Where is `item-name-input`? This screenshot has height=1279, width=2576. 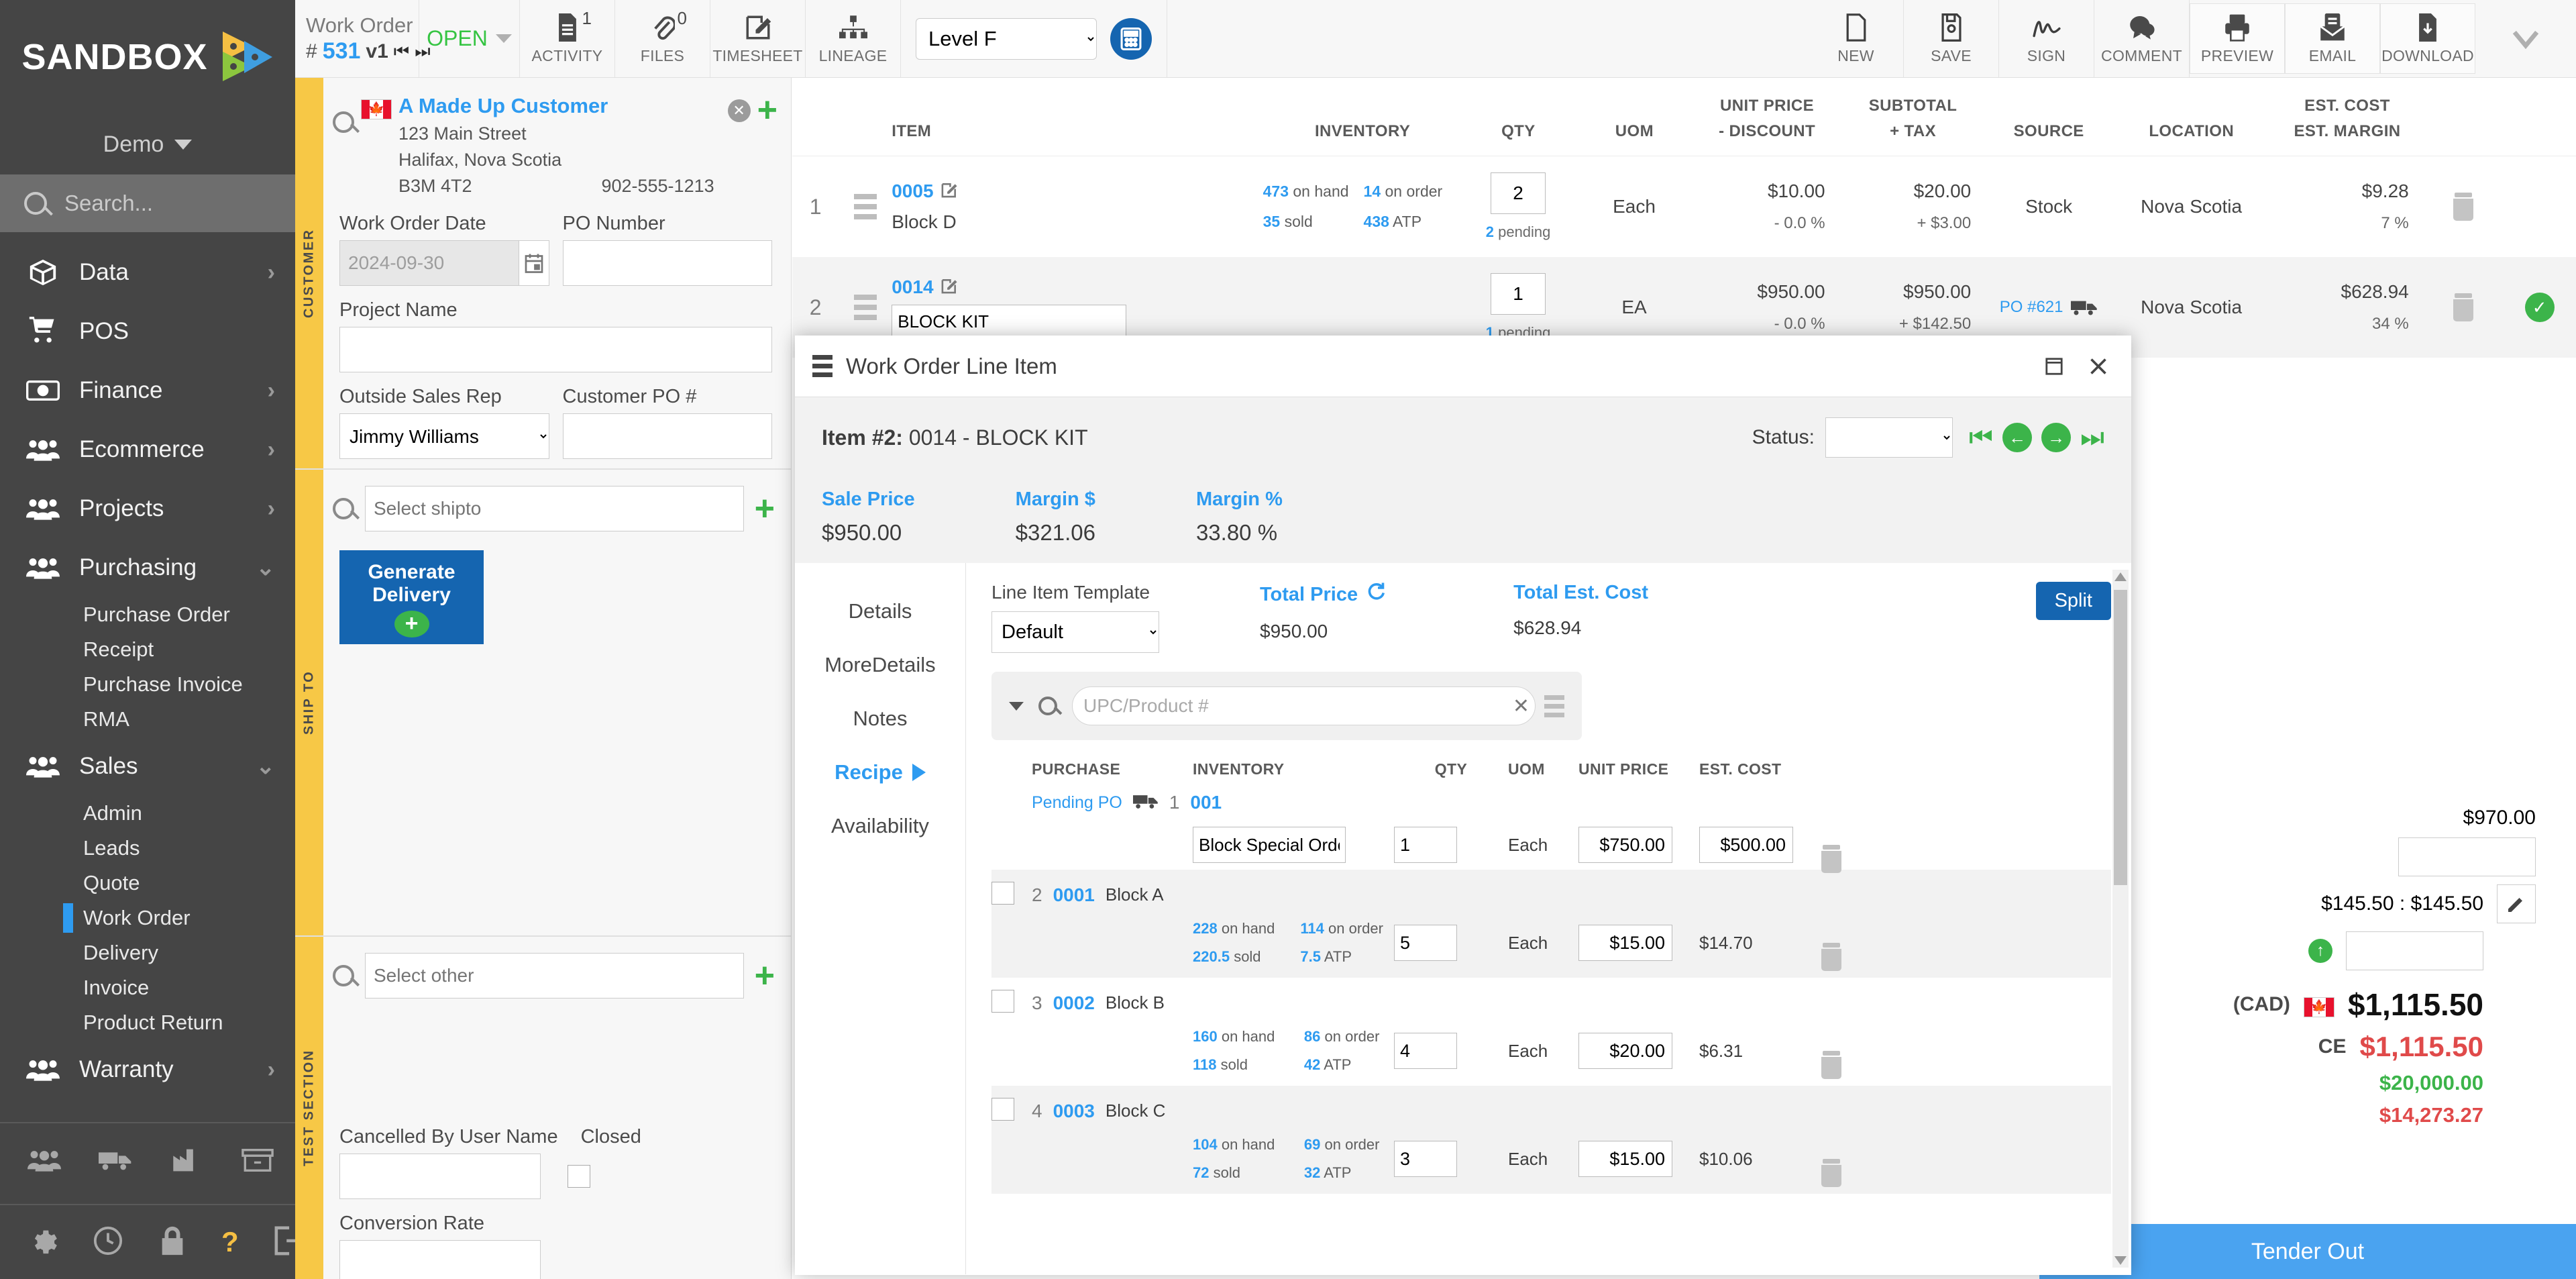
item-name-input is located at coordinates (1009, 321).